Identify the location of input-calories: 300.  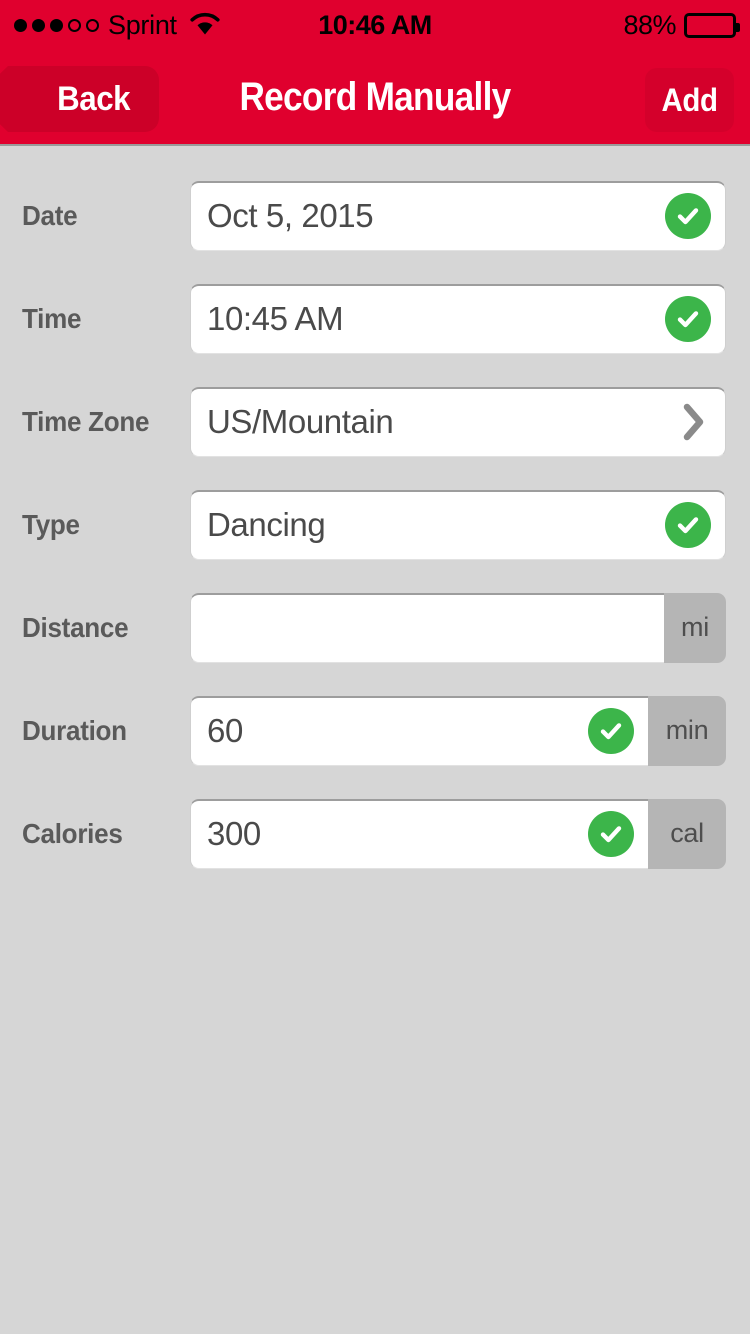
(419, 833).